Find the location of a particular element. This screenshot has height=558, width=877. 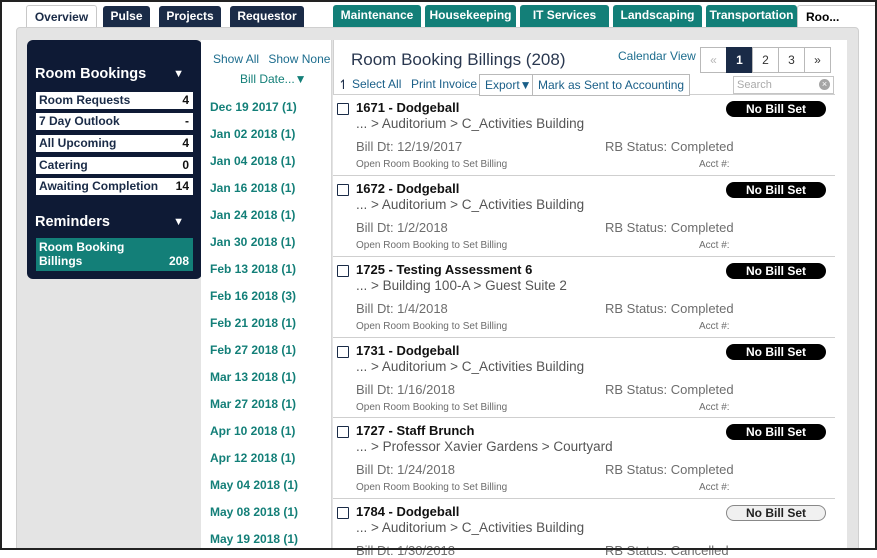

card-bill-date: Bill Dt: 1/16/2018 is located at coordinates (406, 389).